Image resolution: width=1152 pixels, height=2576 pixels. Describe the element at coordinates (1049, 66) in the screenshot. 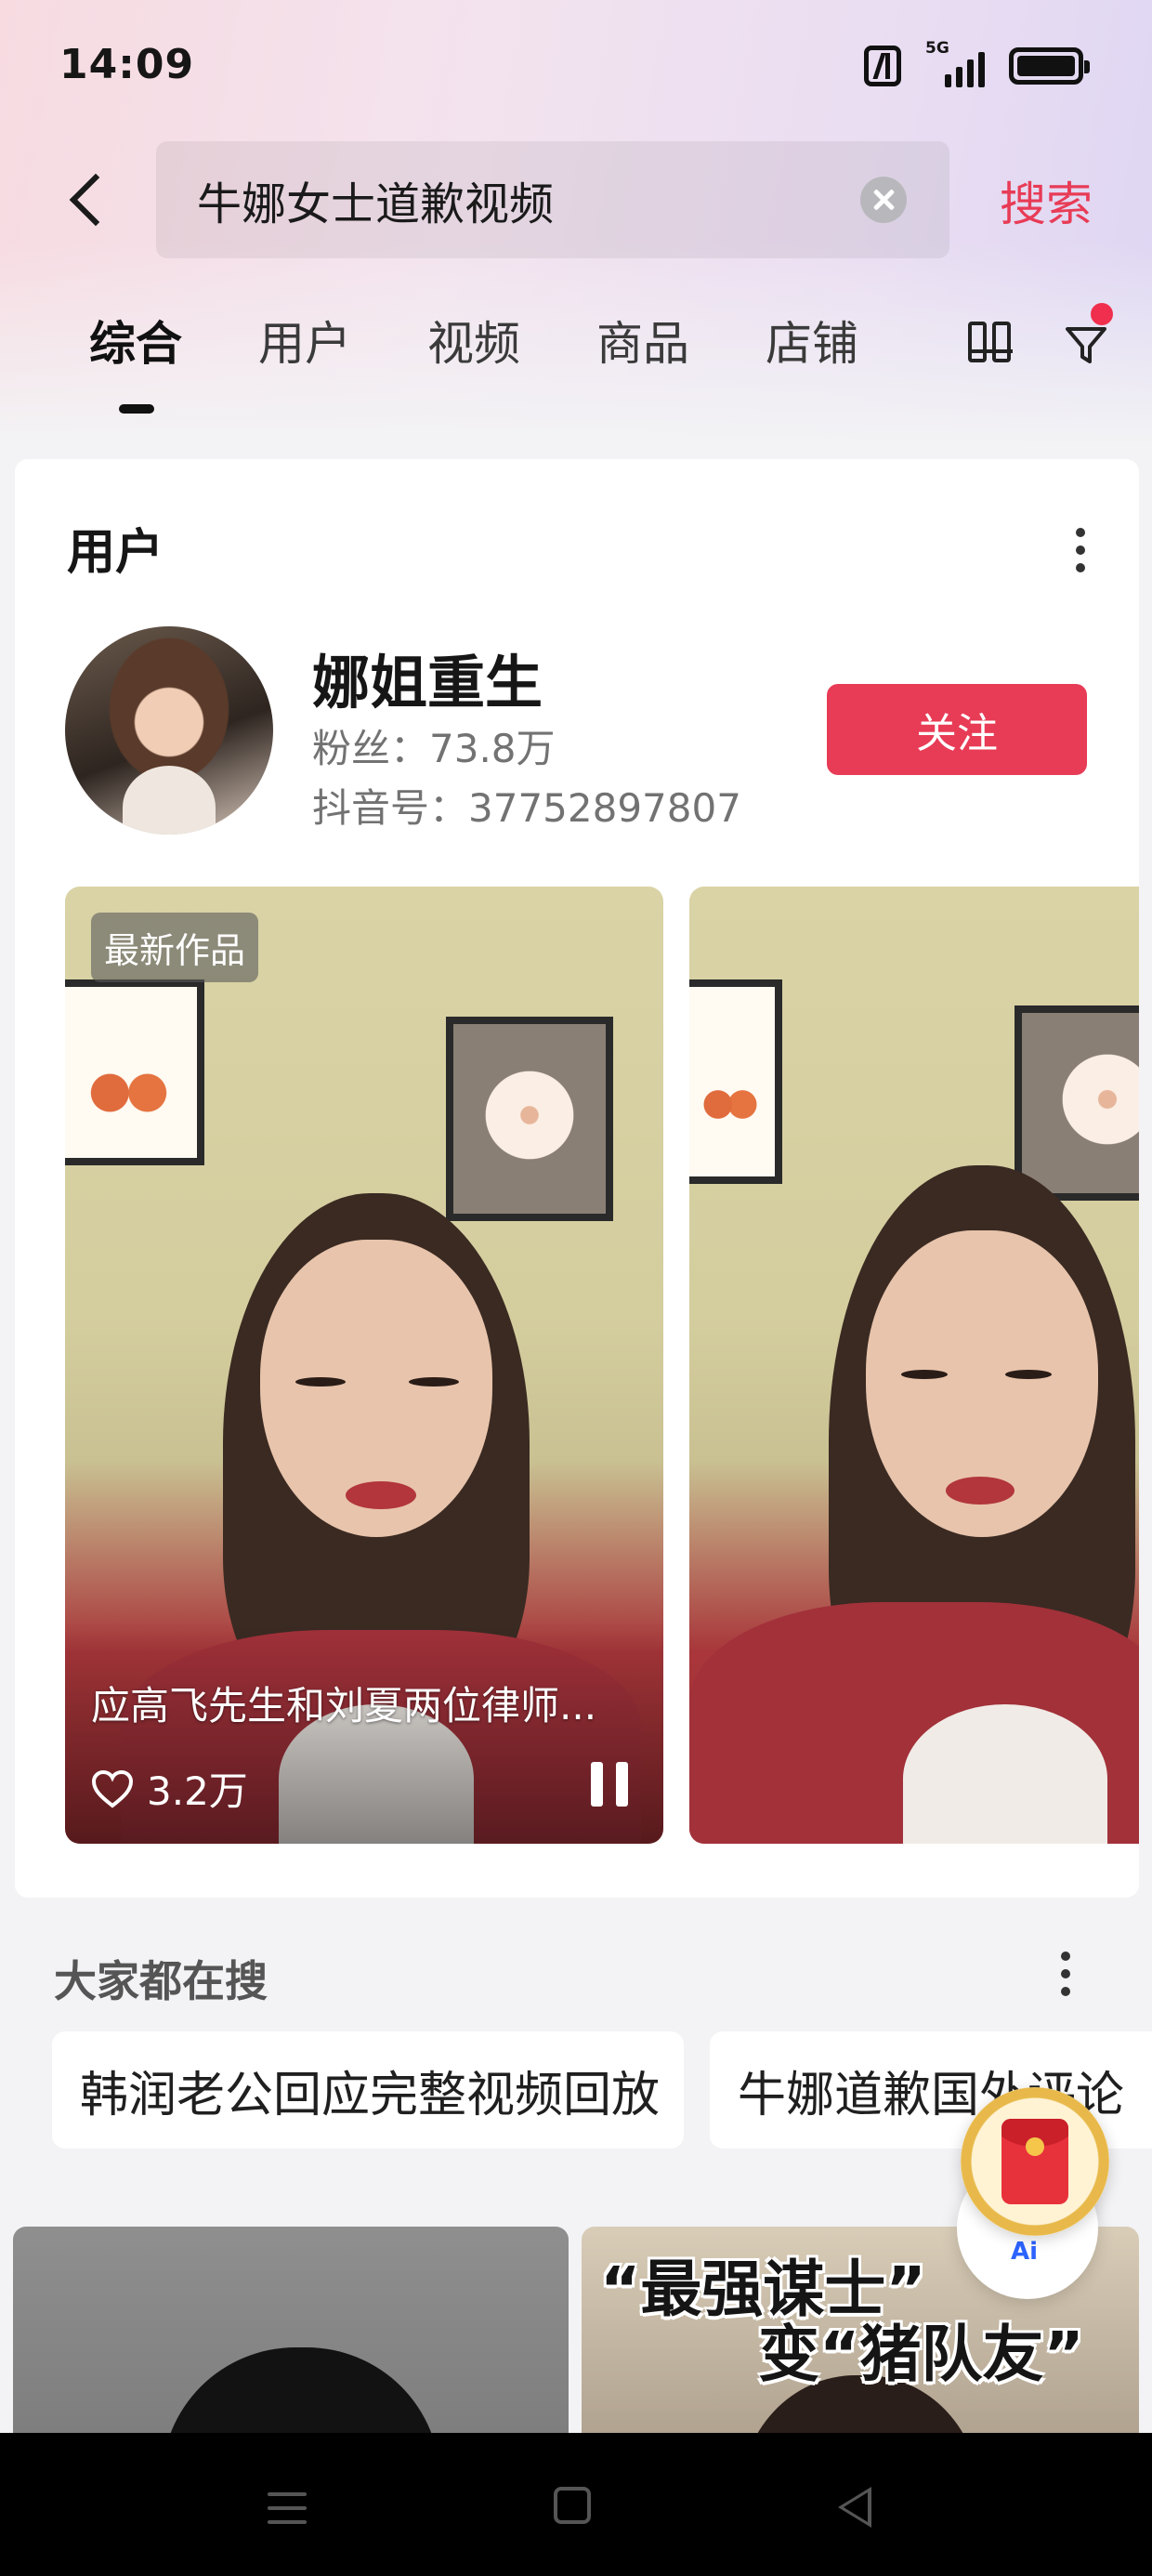

I see `battery-icon` at that location.